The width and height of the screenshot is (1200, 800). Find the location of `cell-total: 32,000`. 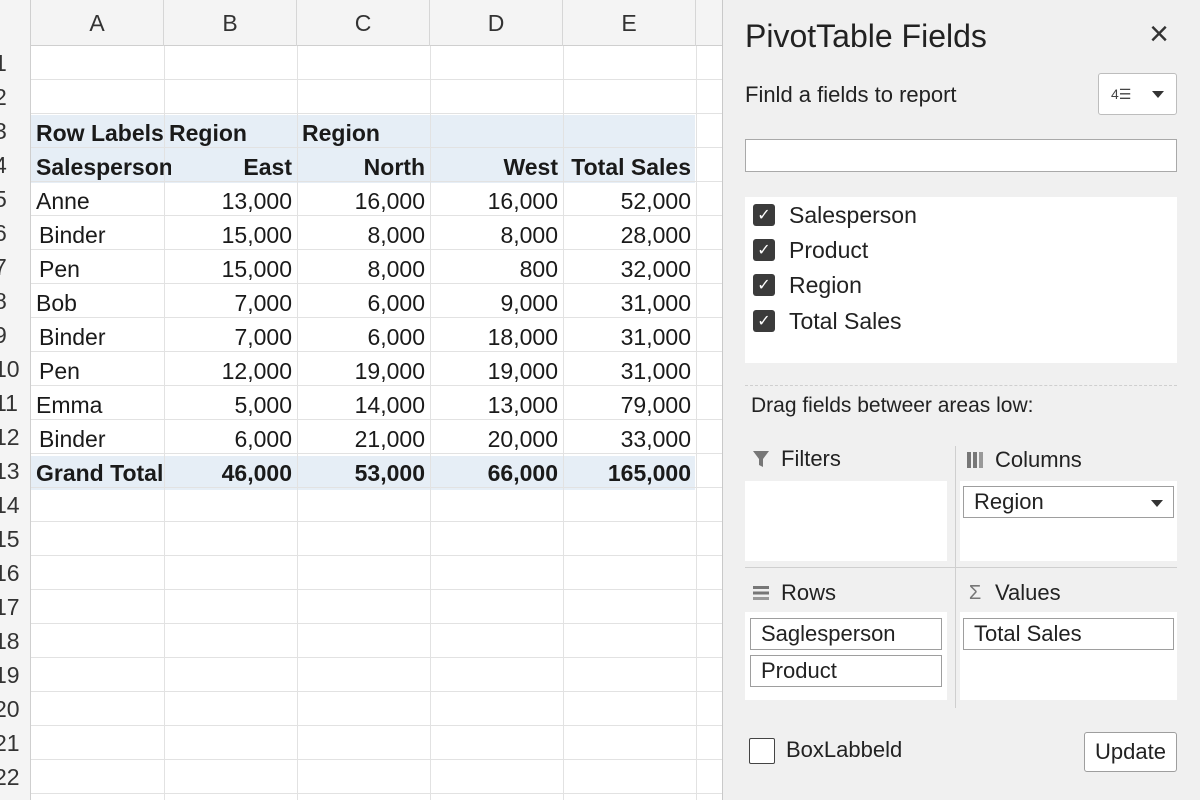

cell-total: 32,000 is located at coordinates (629, 269).